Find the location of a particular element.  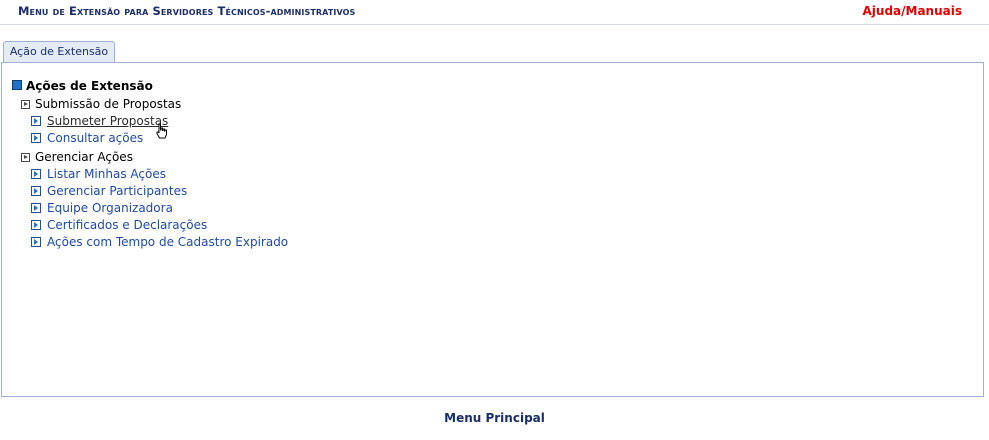

item-label: Ações com Tempo de Cadastro Expirado is located at coordinates (168, 242).